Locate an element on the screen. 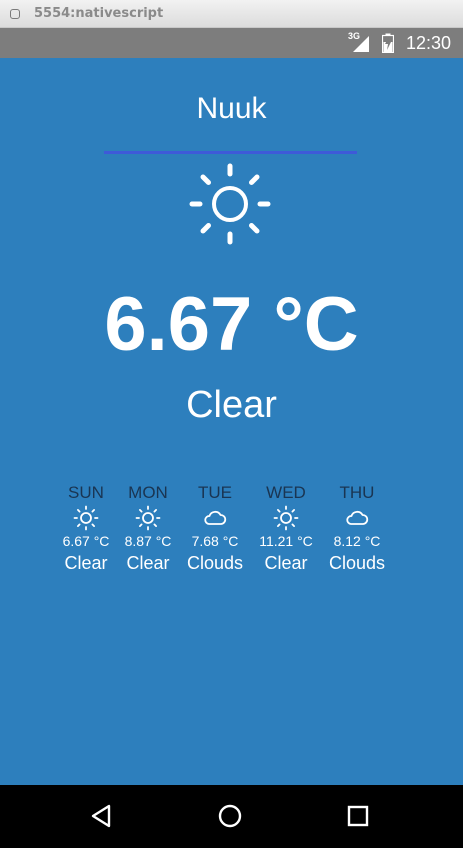 The image size is (463, 848). android-nav-bar is located at coordinates (231, 816).